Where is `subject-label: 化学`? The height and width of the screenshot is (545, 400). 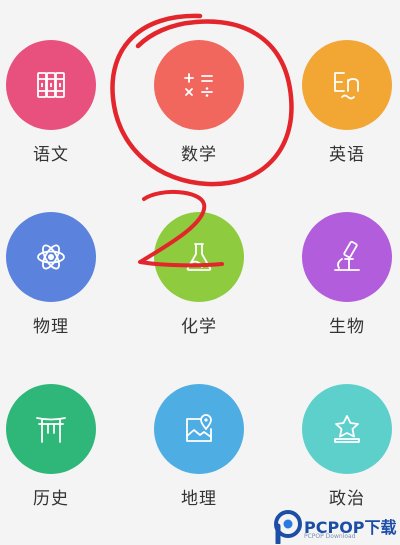 subject-label: 化学 is located at coordinates (199, 327).